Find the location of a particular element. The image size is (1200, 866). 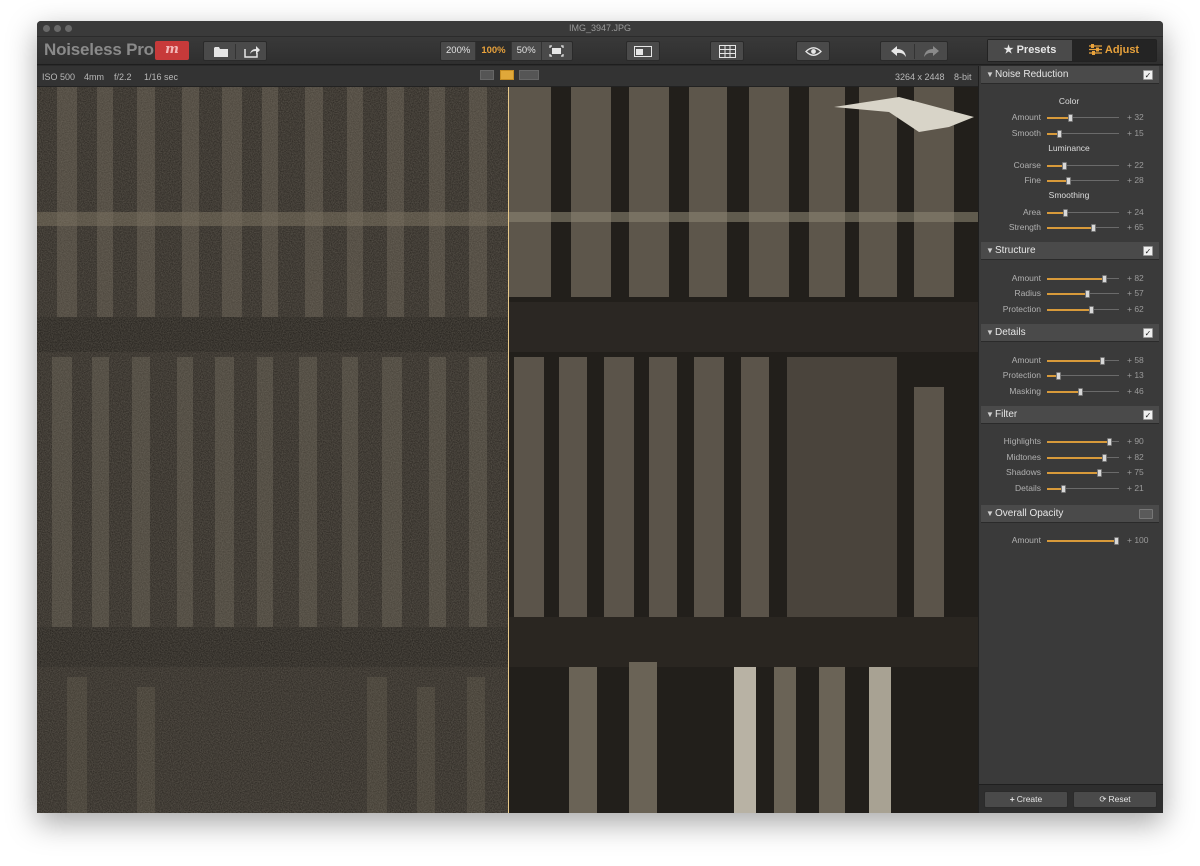

slider-filter-highlights: Highlights + 90 is located at coordinates (1069, 442).